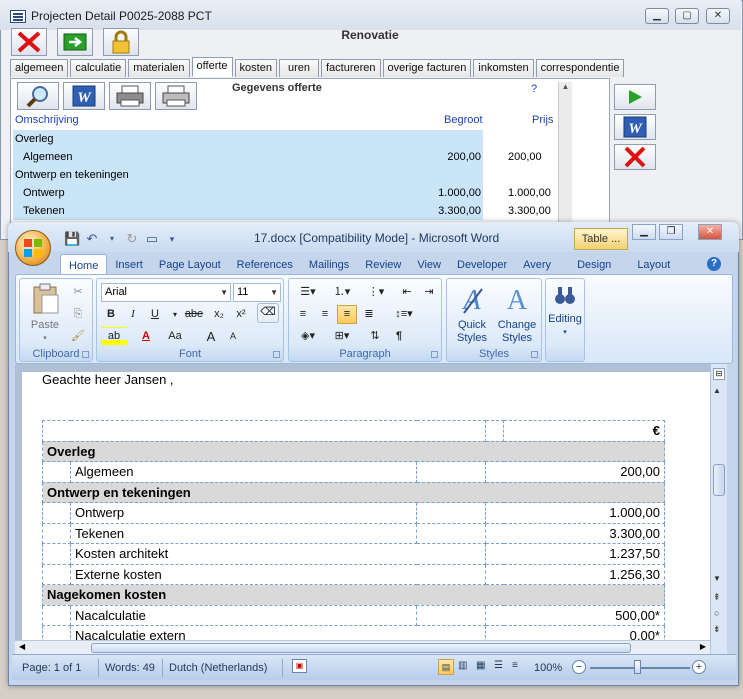 This screenshot has height=699, width=743. I want to click on table-header-row: €, so click(353, 431).